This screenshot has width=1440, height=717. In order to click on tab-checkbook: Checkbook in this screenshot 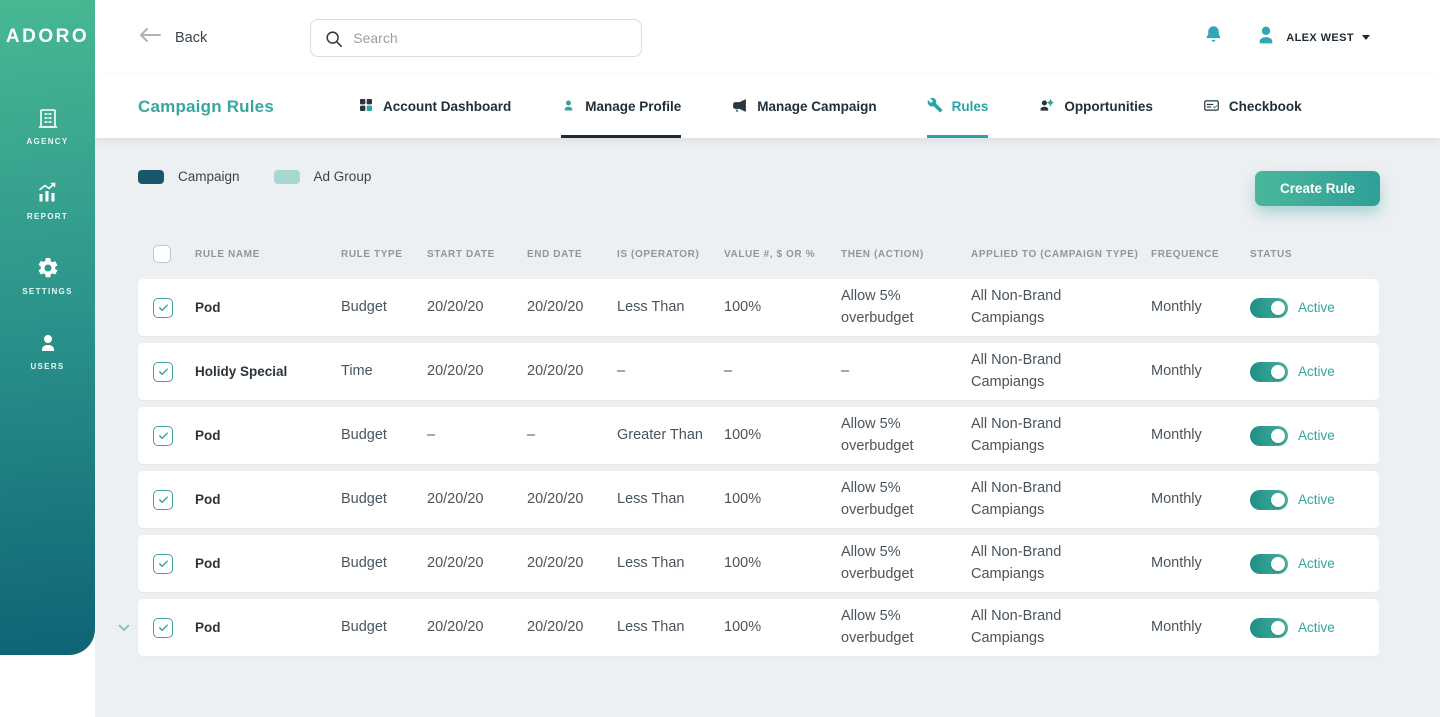, I will do `click(1252, 106)`.